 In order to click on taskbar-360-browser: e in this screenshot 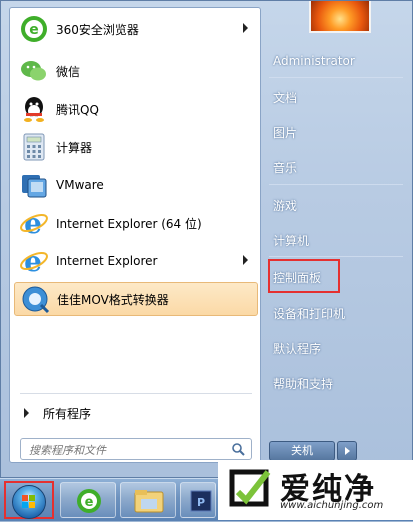, I will do `click(88, 500)`.